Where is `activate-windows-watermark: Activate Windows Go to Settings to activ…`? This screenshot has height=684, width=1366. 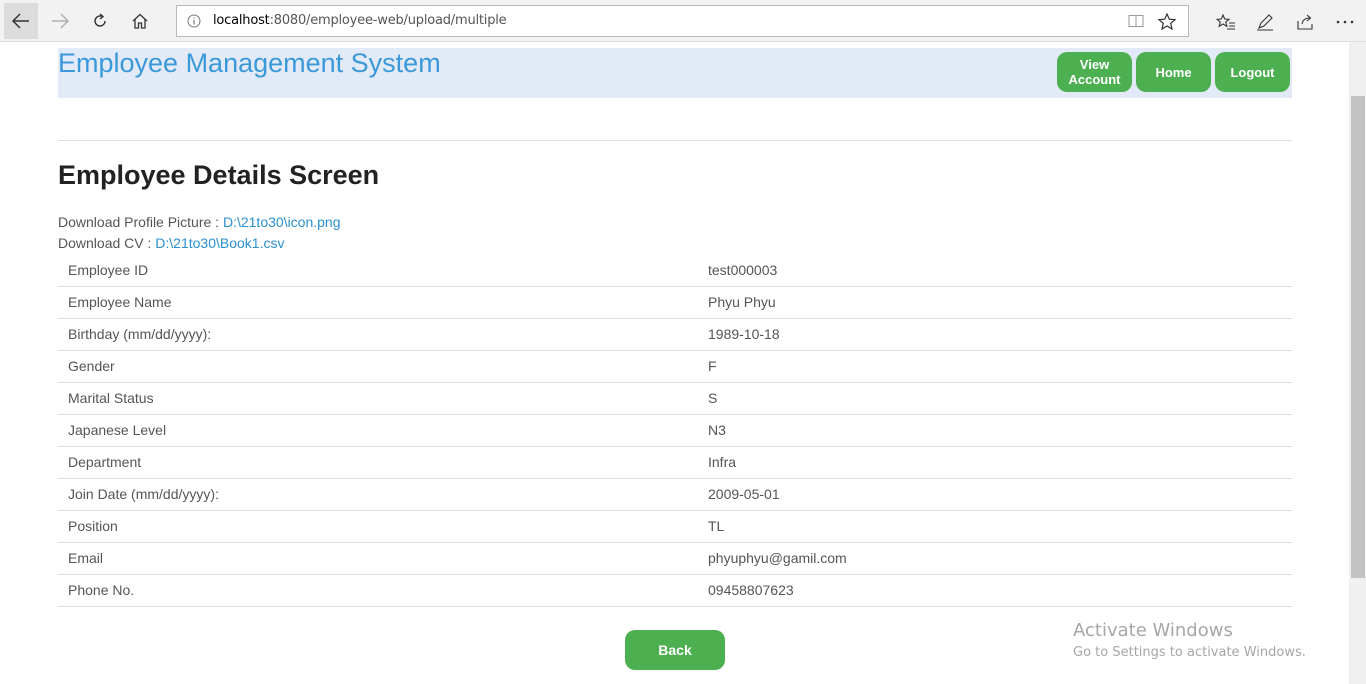 activate-windows-watermark: Activate Windows Go to Settings to activ… is located at coordinates (1189, 640).